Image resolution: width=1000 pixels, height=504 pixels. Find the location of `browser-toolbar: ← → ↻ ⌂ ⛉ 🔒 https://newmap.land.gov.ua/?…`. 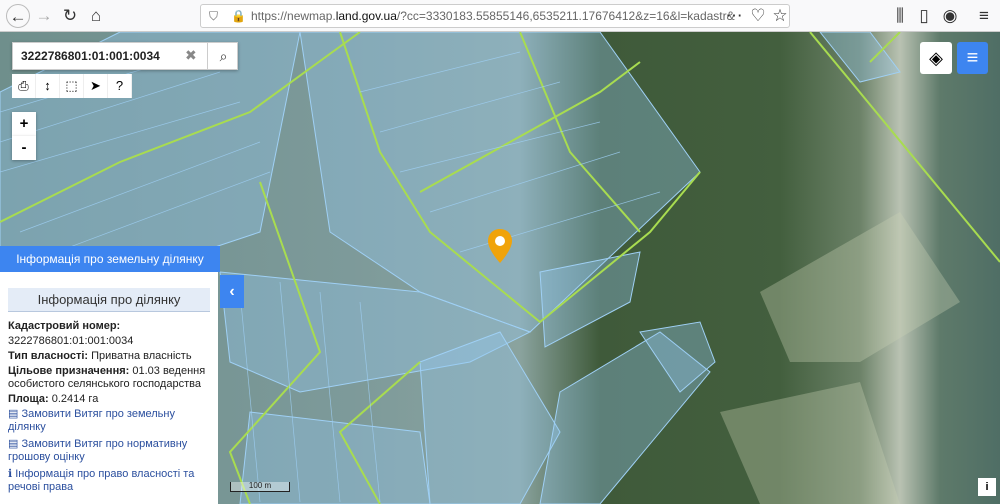

browser-toolbar: ← → ↻ ⌂ ⛉ 🔒 https://newmap.land.gov.ua/?… is located at coordinates (500, 16).